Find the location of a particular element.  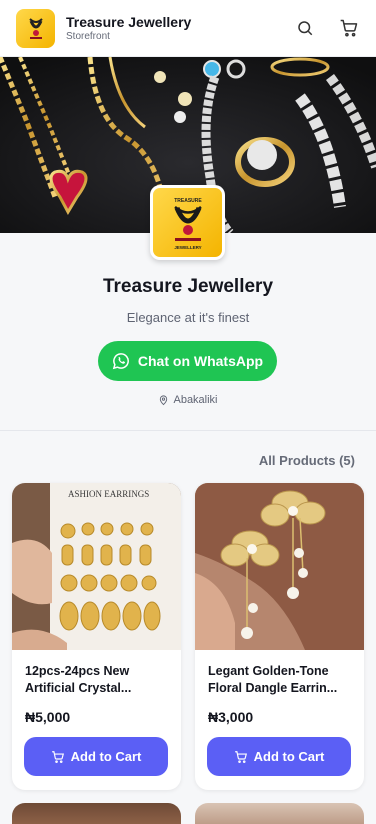

store-tagline: Elegance at it's finest is located at coordinates (188, 317).